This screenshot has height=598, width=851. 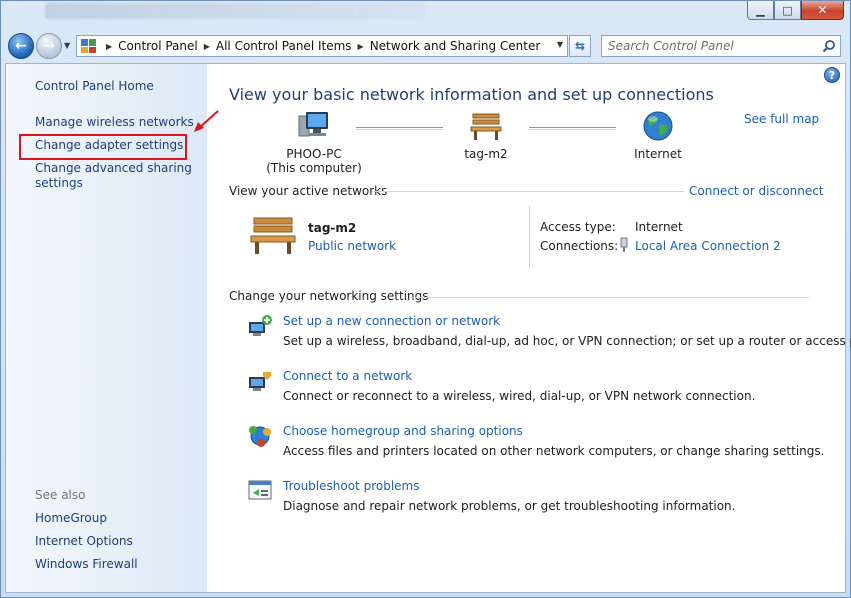 I want to click on title-bar: ▁ □ ✕, so click(x=425, y=15).